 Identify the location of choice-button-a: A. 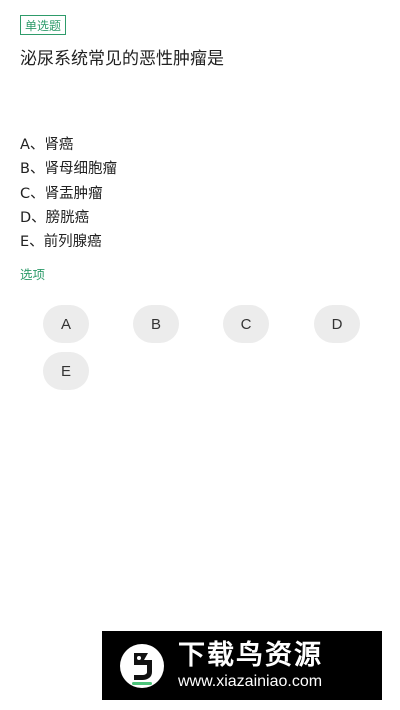
(66, 324).